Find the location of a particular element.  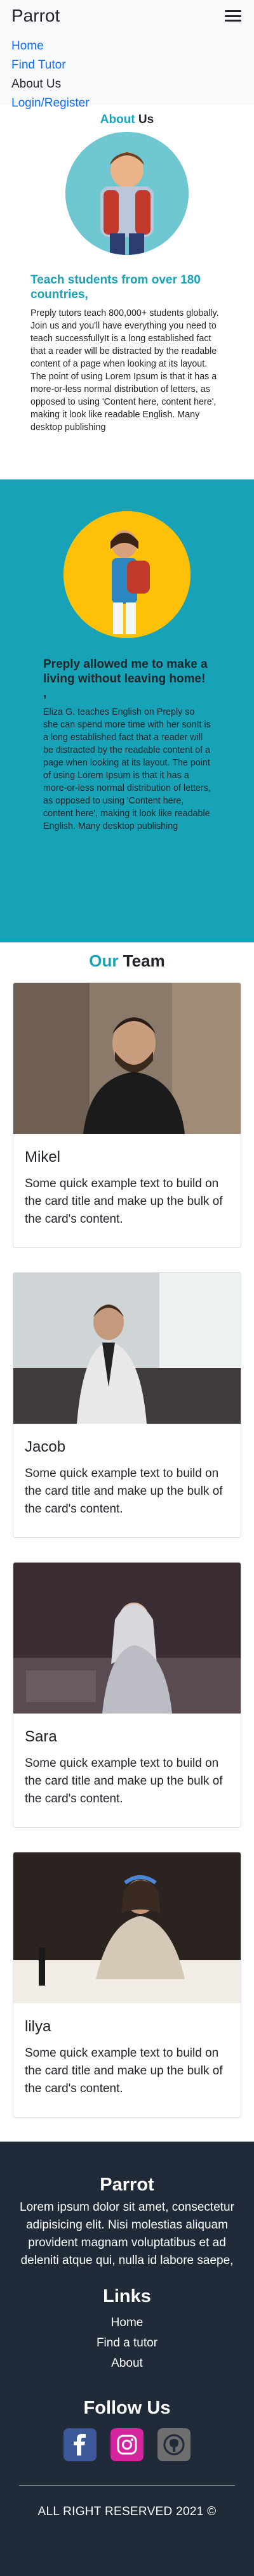

nav-item-home: Home is located at coordinates (127, 47).